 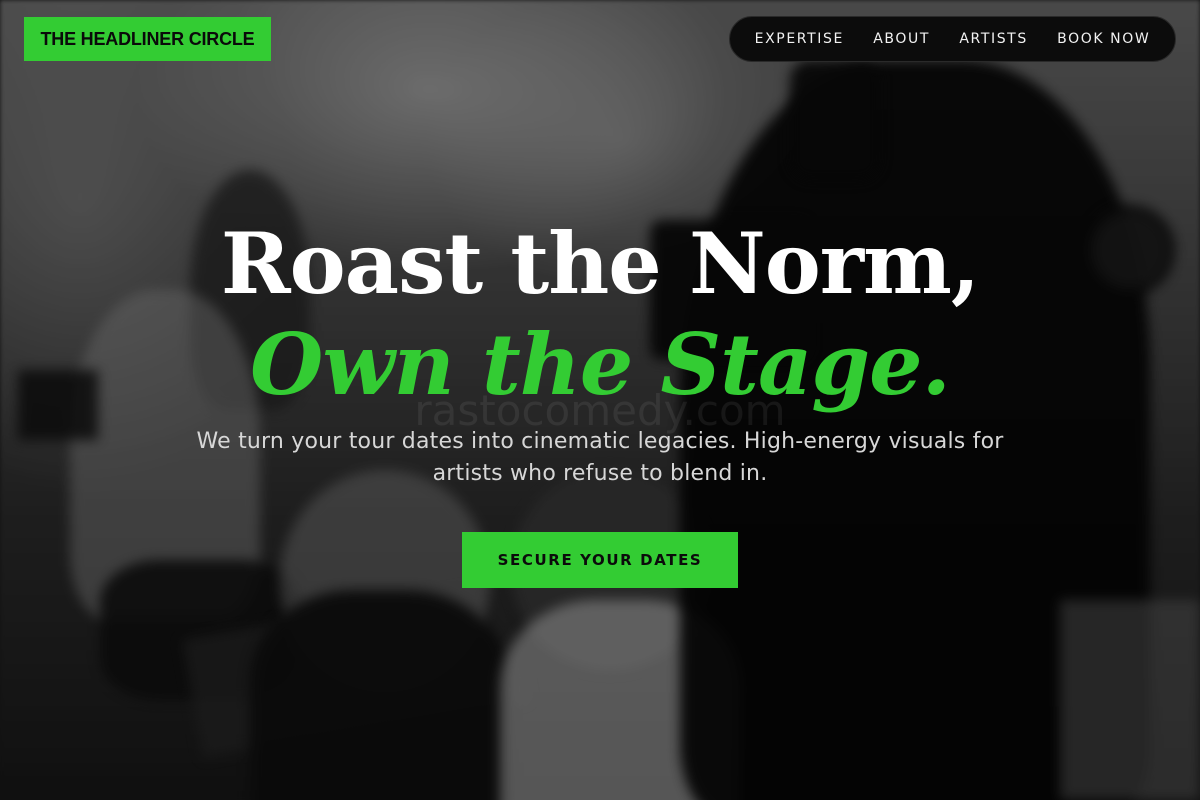 I want to click on brand-logo: THE HEADLINER CIRCLE, so click(x=147, y=39).